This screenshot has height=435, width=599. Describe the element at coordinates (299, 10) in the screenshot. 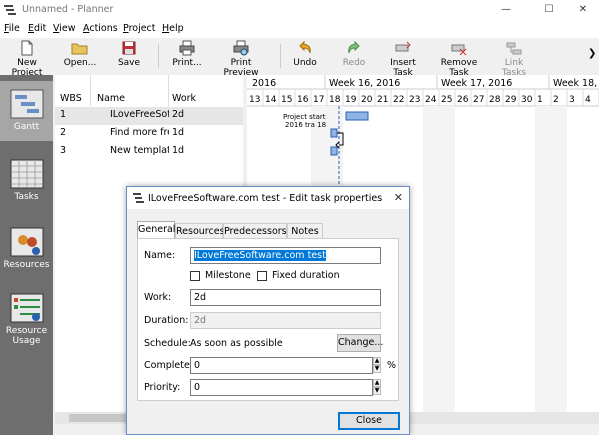

I see `window-titlebar: Unnamed - Planner — ☐ ✕` at that location.